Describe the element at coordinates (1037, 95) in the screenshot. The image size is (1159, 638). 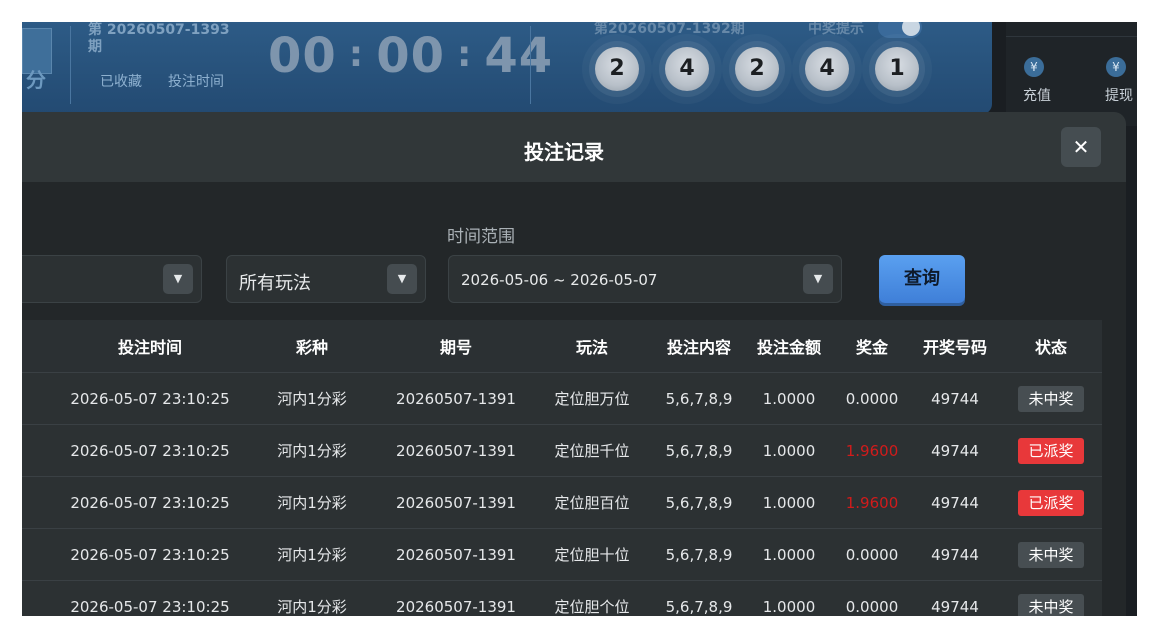
I see `deposit-link: 充值` at that location.